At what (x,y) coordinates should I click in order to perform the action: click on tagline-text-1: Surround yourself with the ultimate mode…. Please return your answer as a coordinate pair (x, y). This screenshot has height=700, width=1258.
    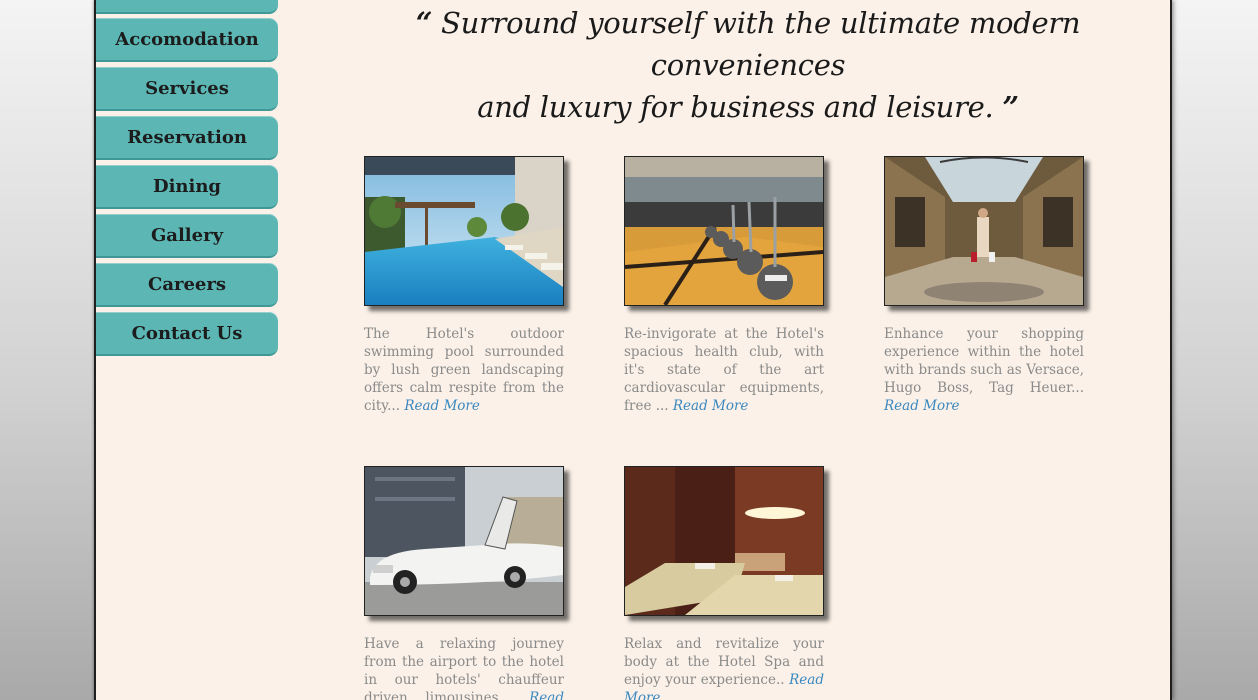
    Looking at the image, I should click on (761, 44).